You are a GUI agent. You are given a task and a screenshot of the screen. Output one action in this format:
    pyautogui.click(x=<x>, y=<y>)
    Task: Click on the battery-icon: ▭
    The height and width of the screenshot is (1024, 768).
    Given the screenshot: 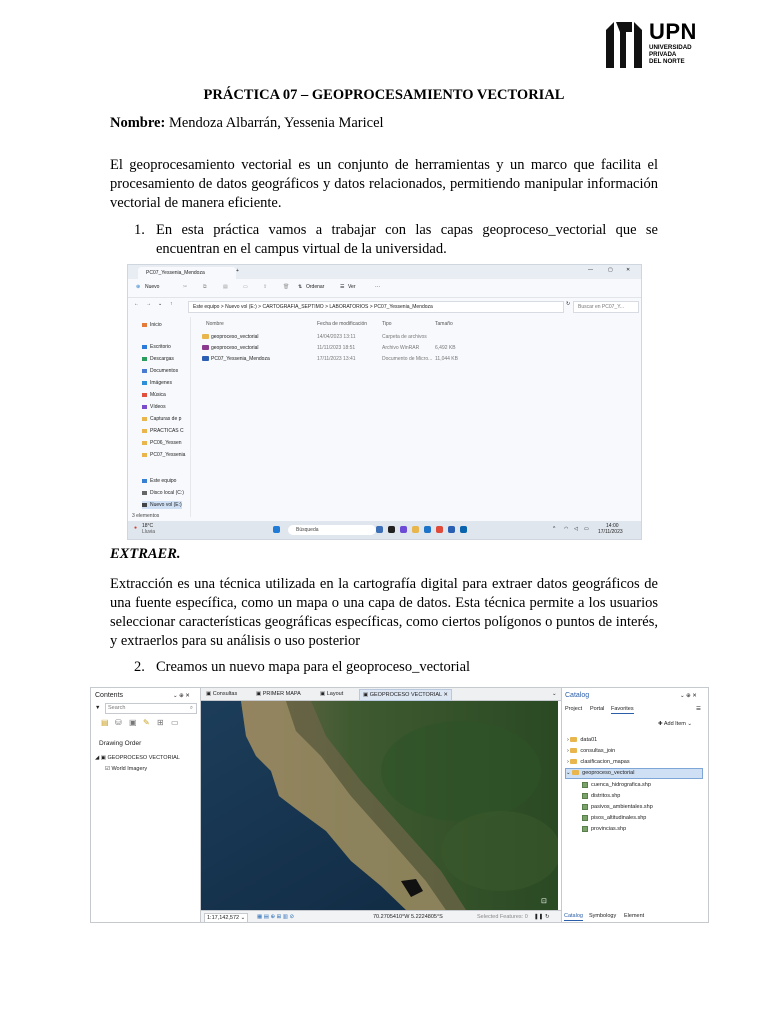 What is the action you would take?
    pyautogui.click(x=586, y=529)
    